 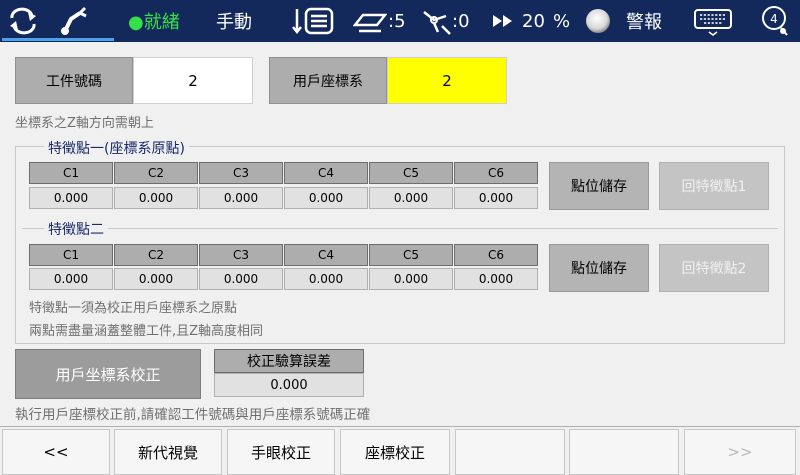 What do you see at coordinates (370, 21) in the screenshot?
I see `tool-frame-icon` at bounding box center [370, 21].